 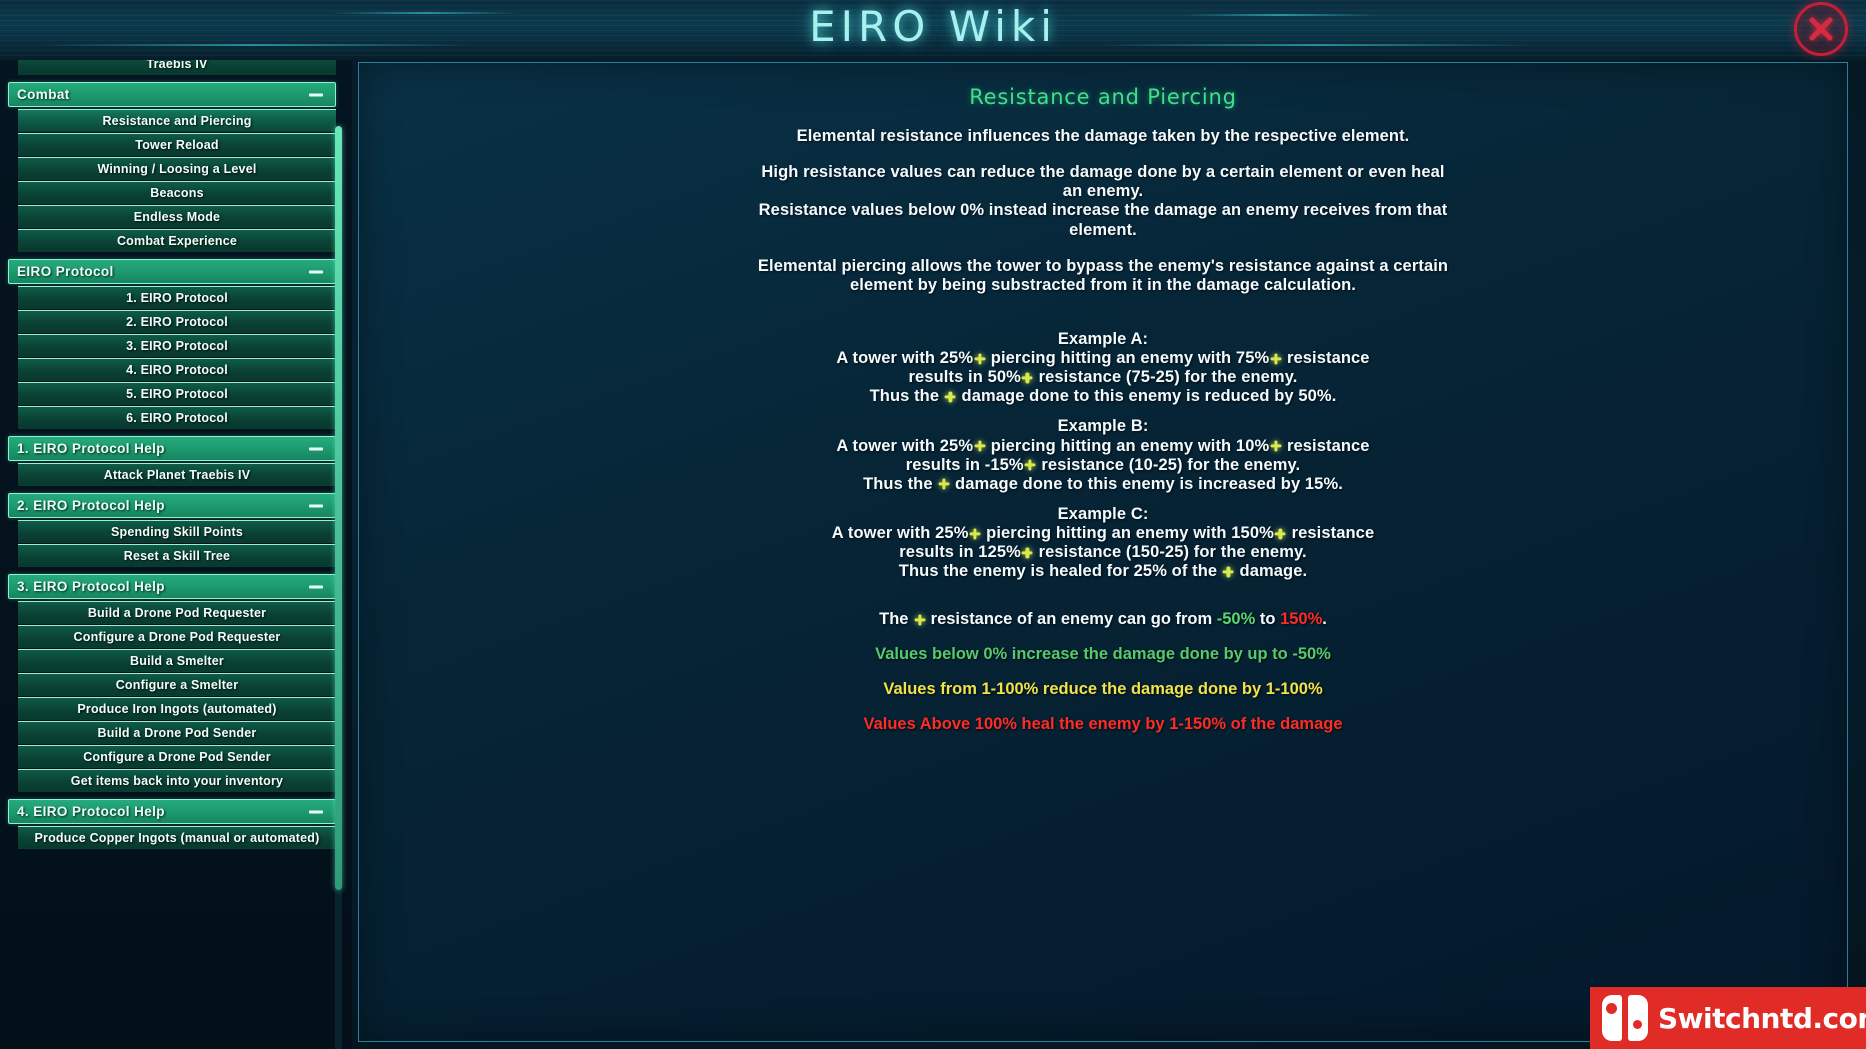 I want to click on sidebar-section-header: EIRO Protocol, so click(x=172, y=271).